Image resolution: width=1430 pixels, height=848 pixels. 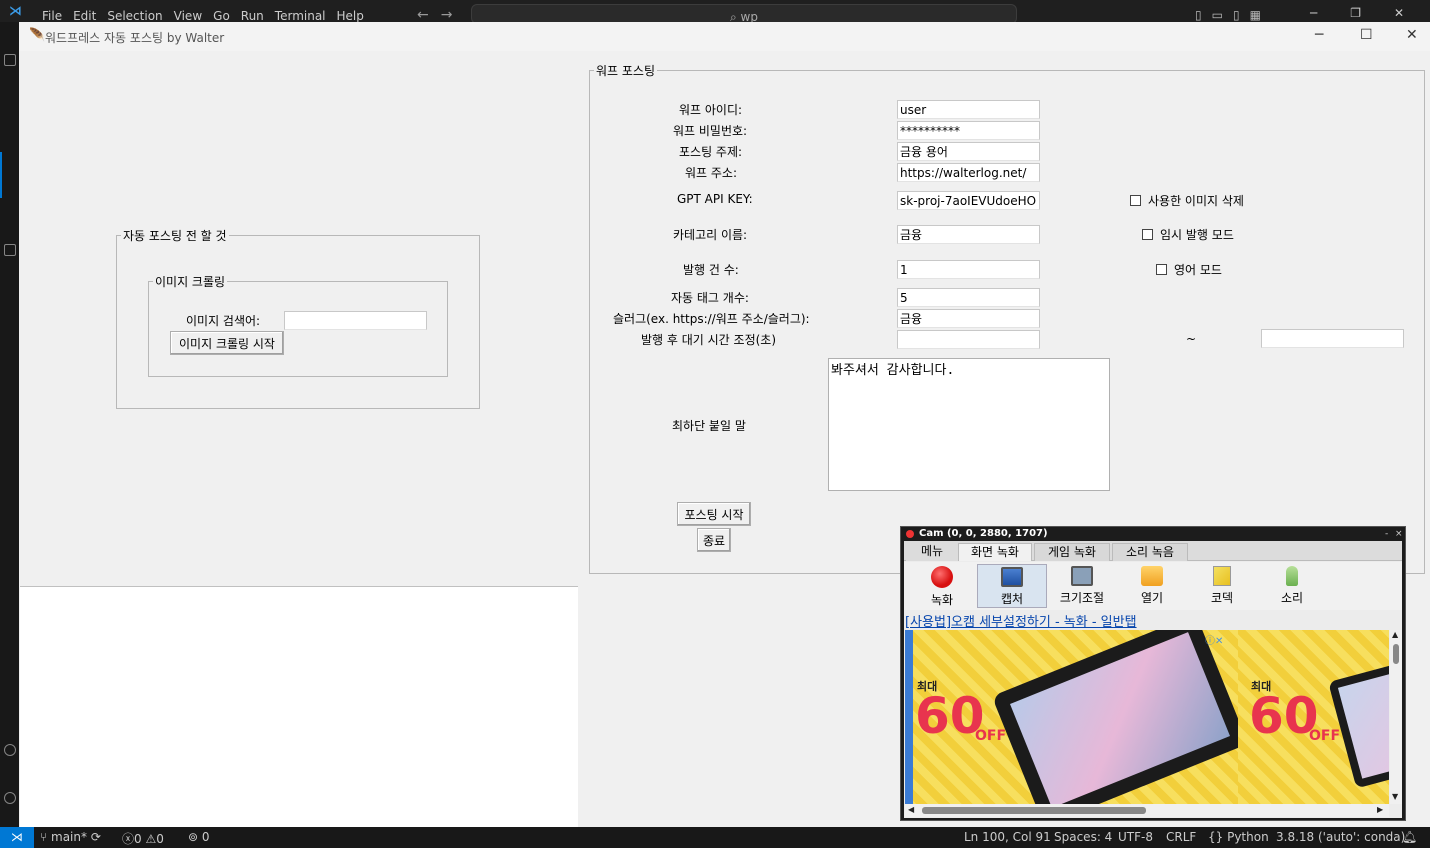 What do you see at coordinates (10, 60) in the screenshot?
I see `explorer-icon` at bounding box center [10, 60].